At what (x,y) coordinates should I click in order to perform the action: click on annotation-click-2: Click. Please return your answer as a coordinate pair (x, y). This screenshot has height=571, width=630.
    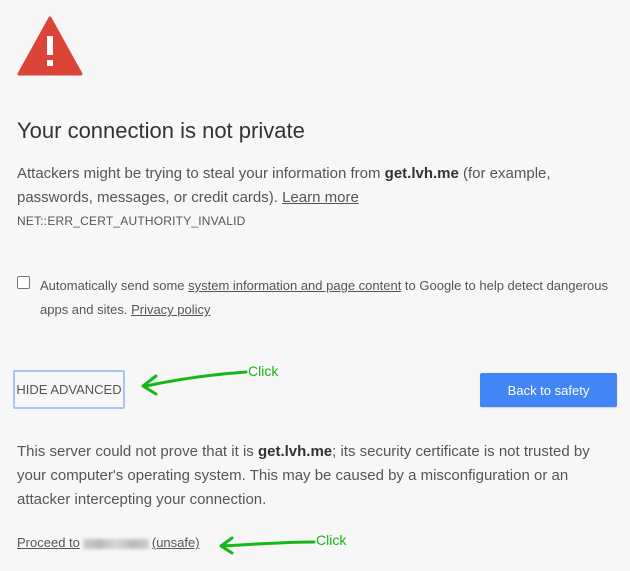
    Looking at the image, I should click on (331, 540).